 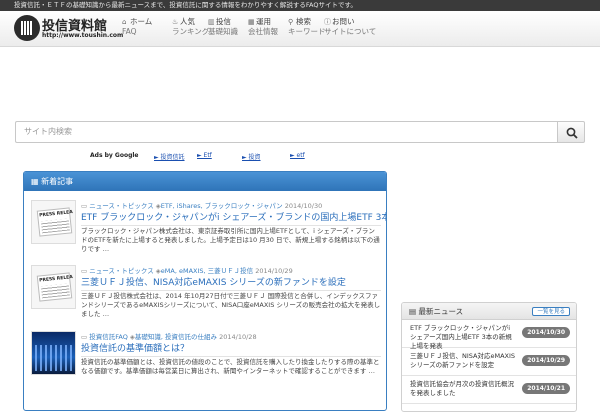 I want to click on nav-label: 人気, so click(x=187, y=21).